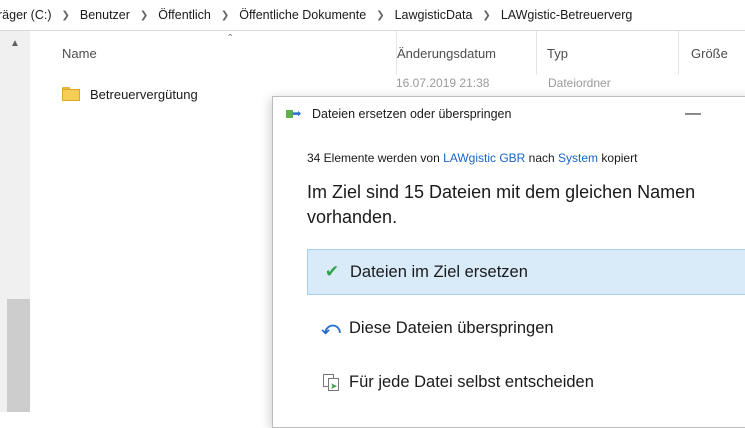 The image size is (745, 428). I want to click on file-date: 16.07.2019 21:38, so click(443, 83).